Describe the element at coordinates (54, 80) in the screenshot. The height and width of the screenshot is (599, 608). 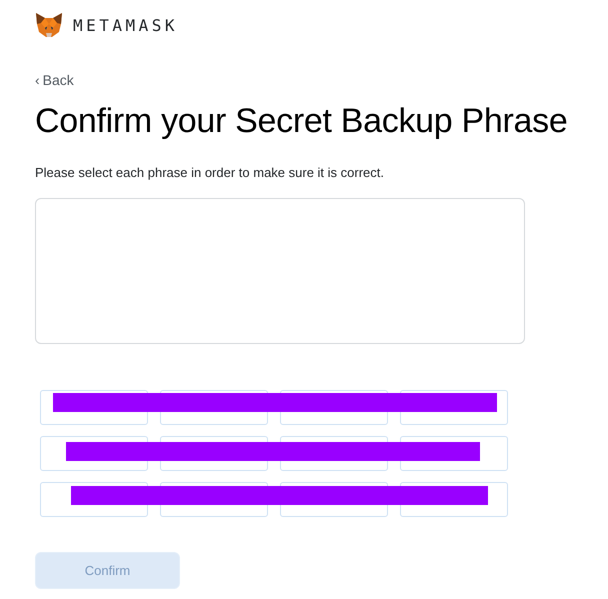
I see `back-link: ‹ Back` at that location.